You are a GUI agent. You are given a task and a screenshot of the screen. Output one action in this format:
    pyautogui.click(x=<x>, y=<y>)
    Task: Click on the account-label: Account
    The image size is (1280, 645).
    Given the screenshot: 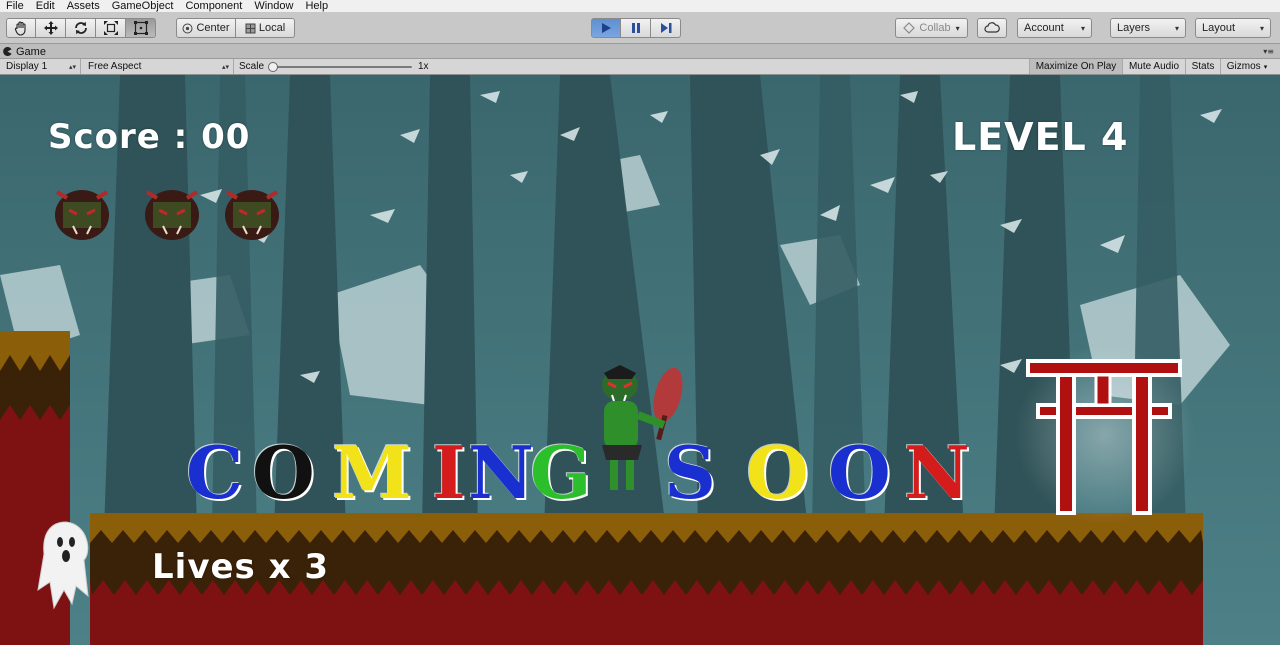 What is the action you would take?
    pyautogui.click(x=1044, y=28)
    